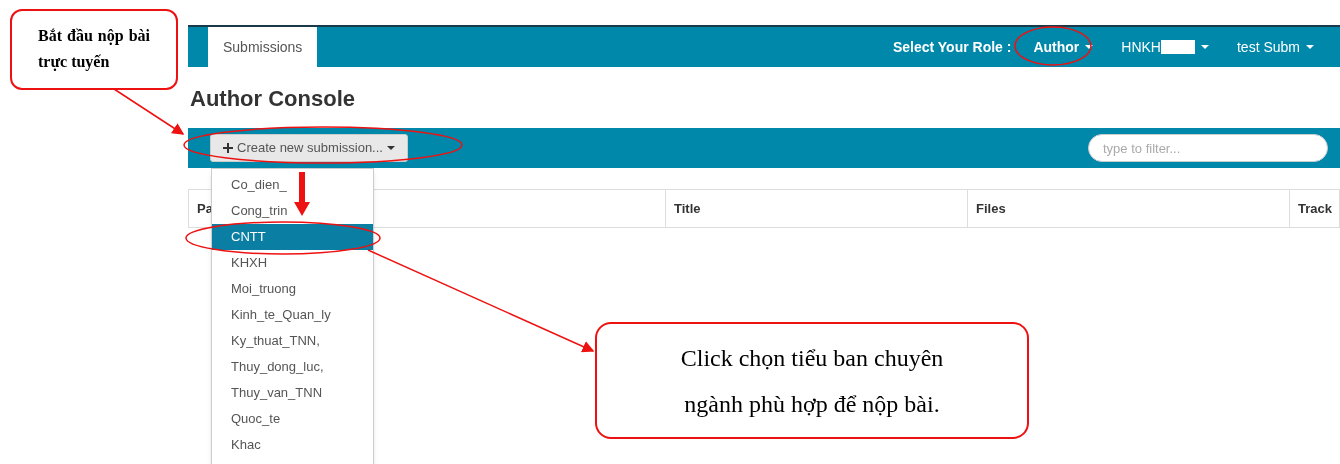  What do you see at coordinates (263, 47) in the screenshot?
I see `nav-tab: Submissions` at bounding box center [263, 47].